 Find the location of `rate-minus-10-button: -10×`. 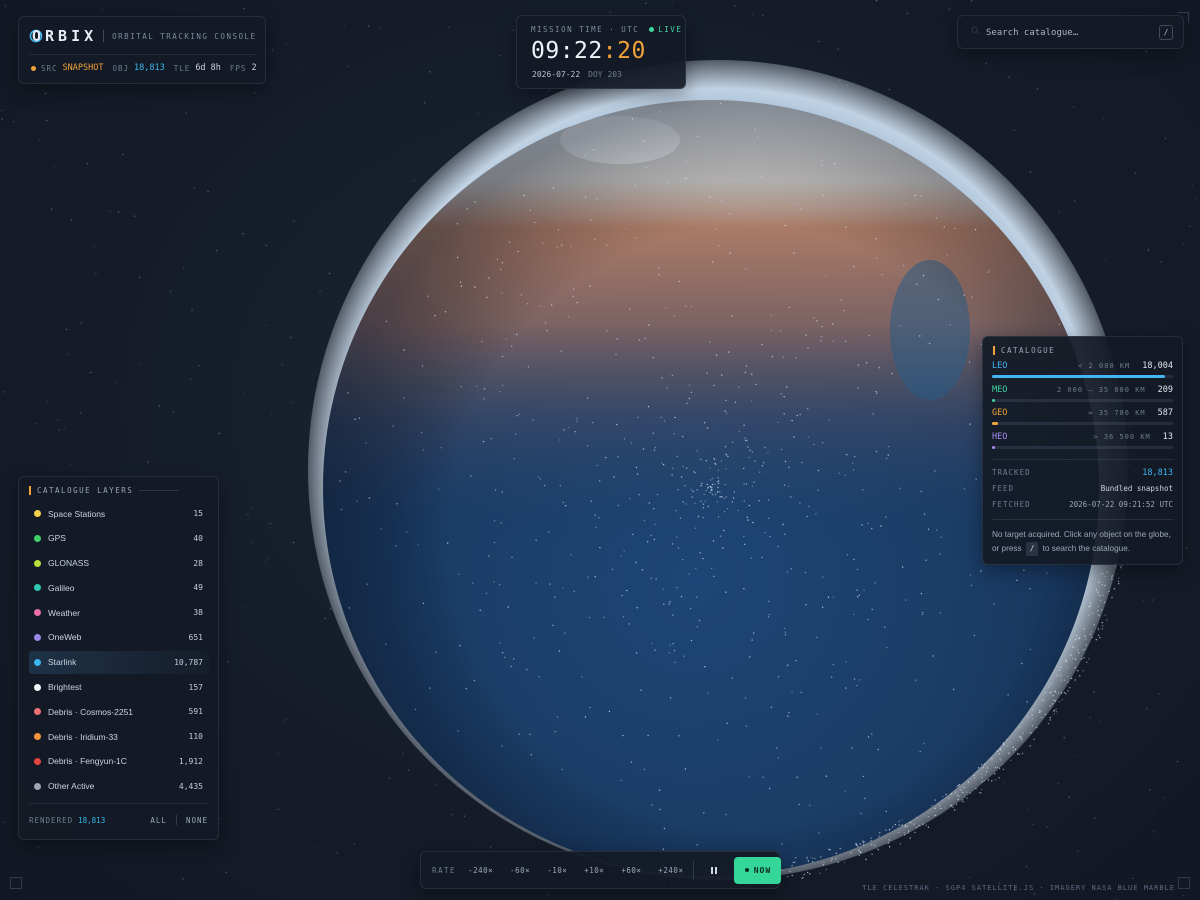

rate-minus-10-button: -10× is located at coordinates (557, 870).